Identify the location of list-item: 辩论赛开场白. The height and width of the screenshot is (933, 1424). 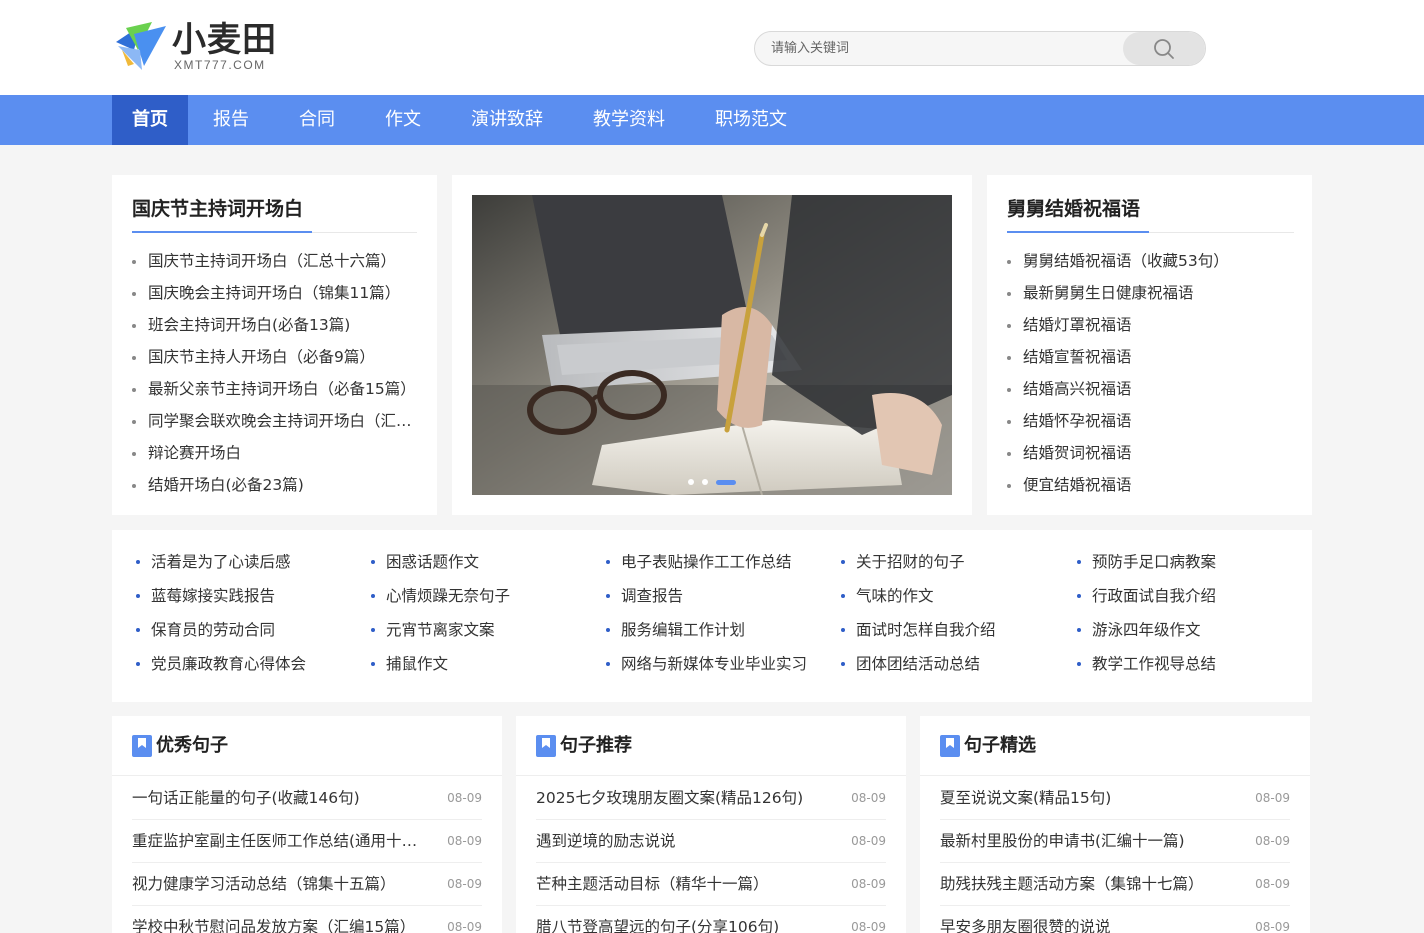
(274, 453).